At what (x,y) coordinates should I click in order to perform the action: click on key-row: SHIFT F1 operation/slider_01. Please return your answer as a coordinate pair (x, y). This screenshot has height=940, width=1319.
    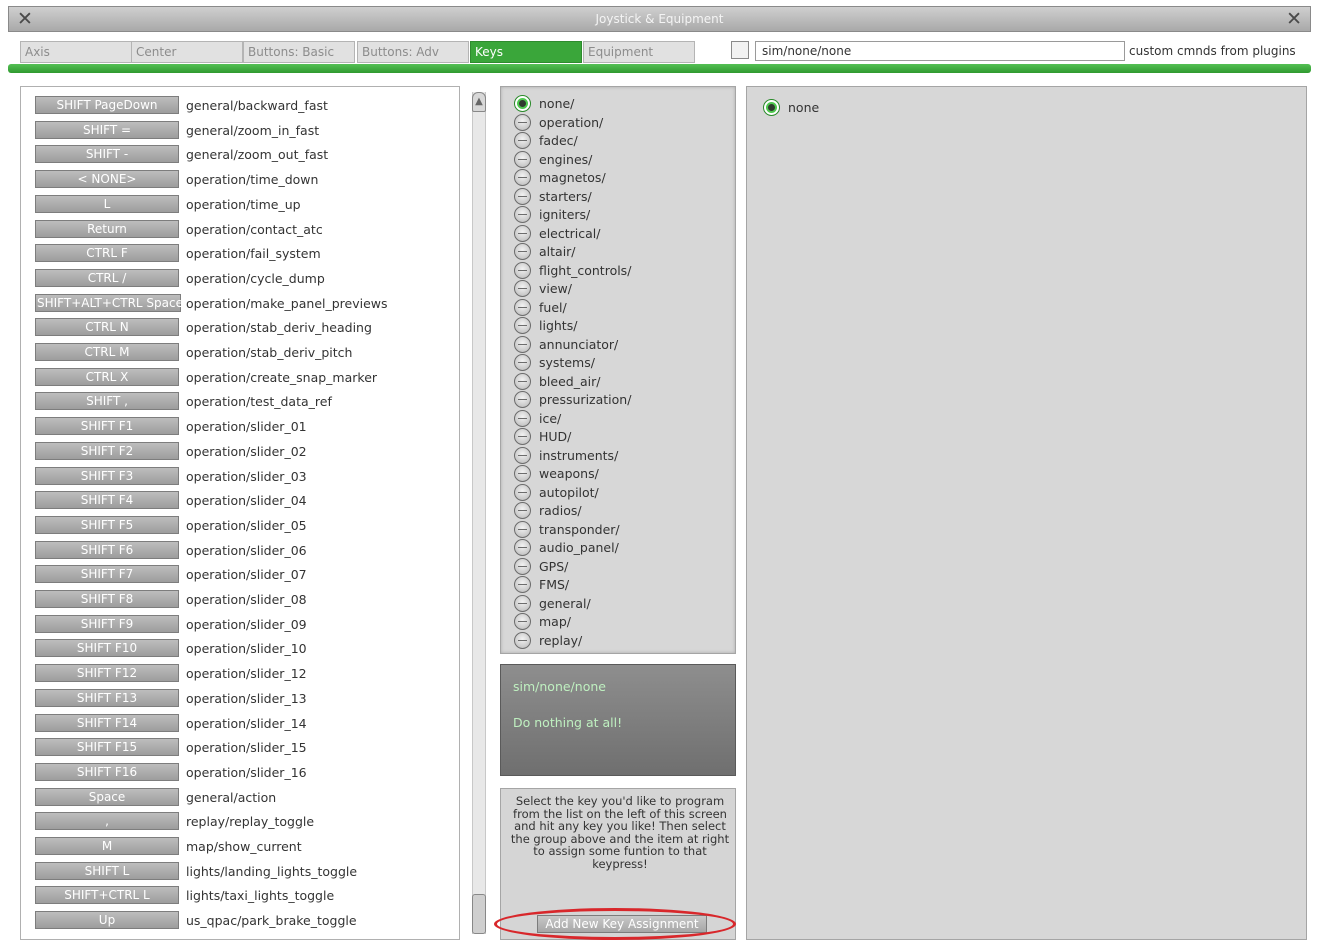
    Looking at the image, I should click on (240, 426).